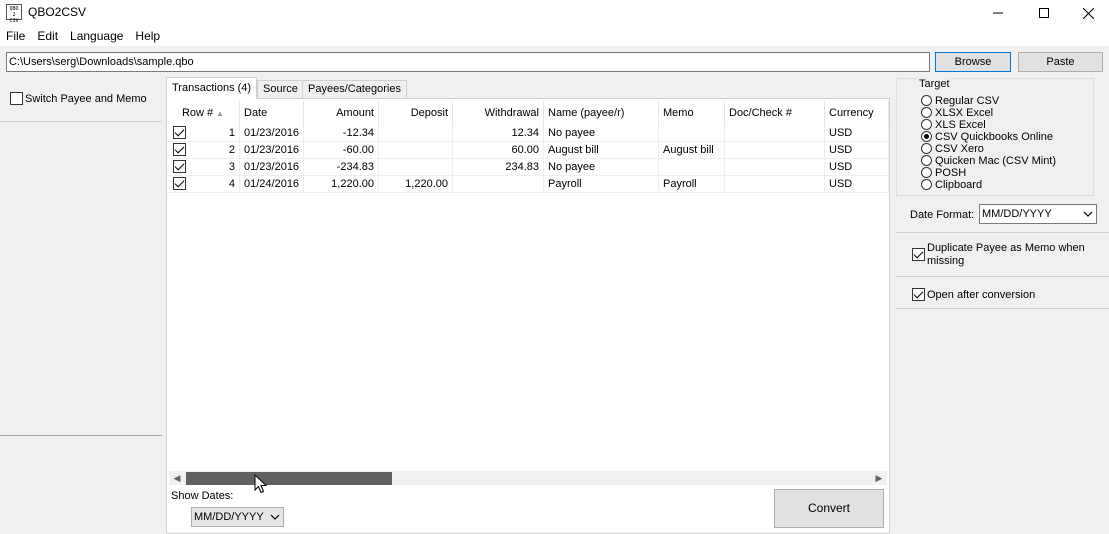  Describe the element at coordinates (57, 12) in the screenshot. I see `window-title: QBO2CSV` at that location.